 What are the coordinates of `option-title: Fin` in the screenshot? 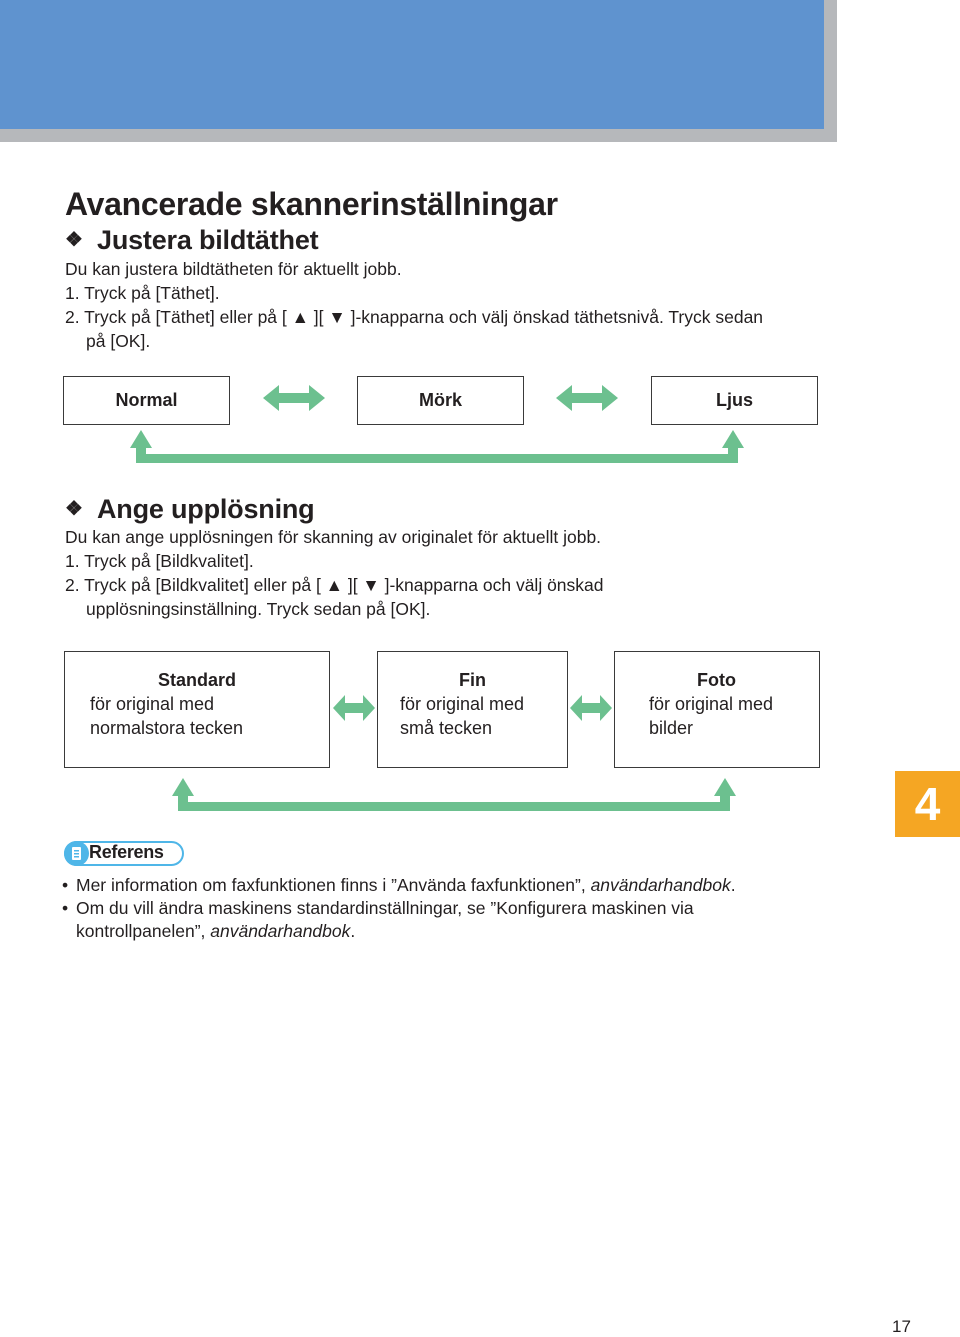 It's located at (472, 680).